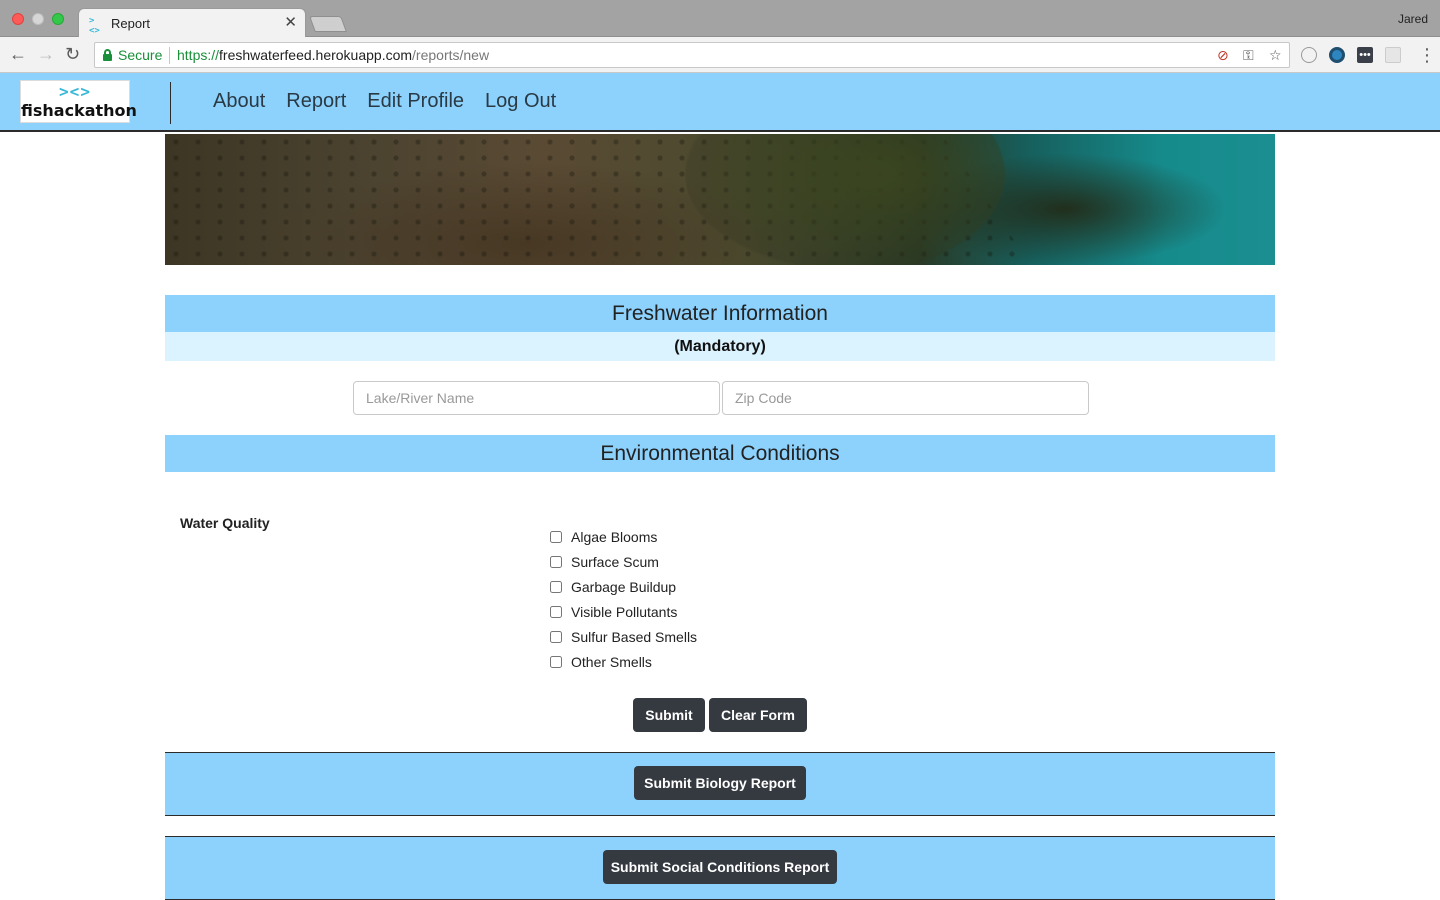 The height and width of the screenshot is (900, 1440). I want to click on freshwater-section-title: Freshwater Information, so click(720, 313).